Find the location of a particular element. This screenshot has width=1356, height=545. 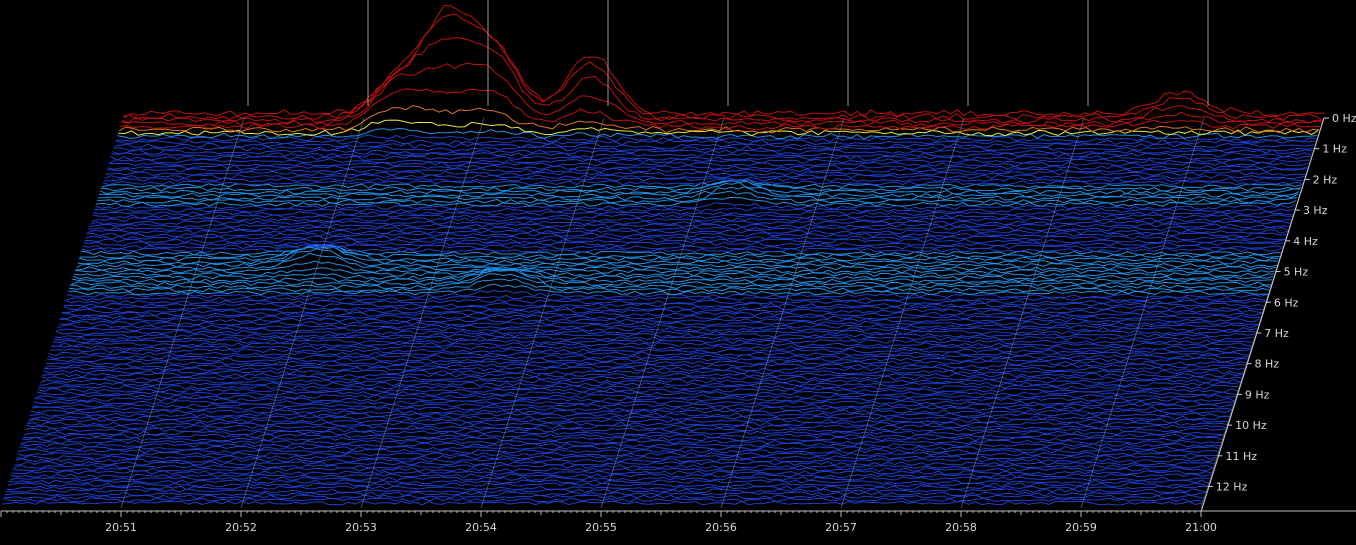

freq-tick-label: 1 Hz is located at coordinates (1334, 149).